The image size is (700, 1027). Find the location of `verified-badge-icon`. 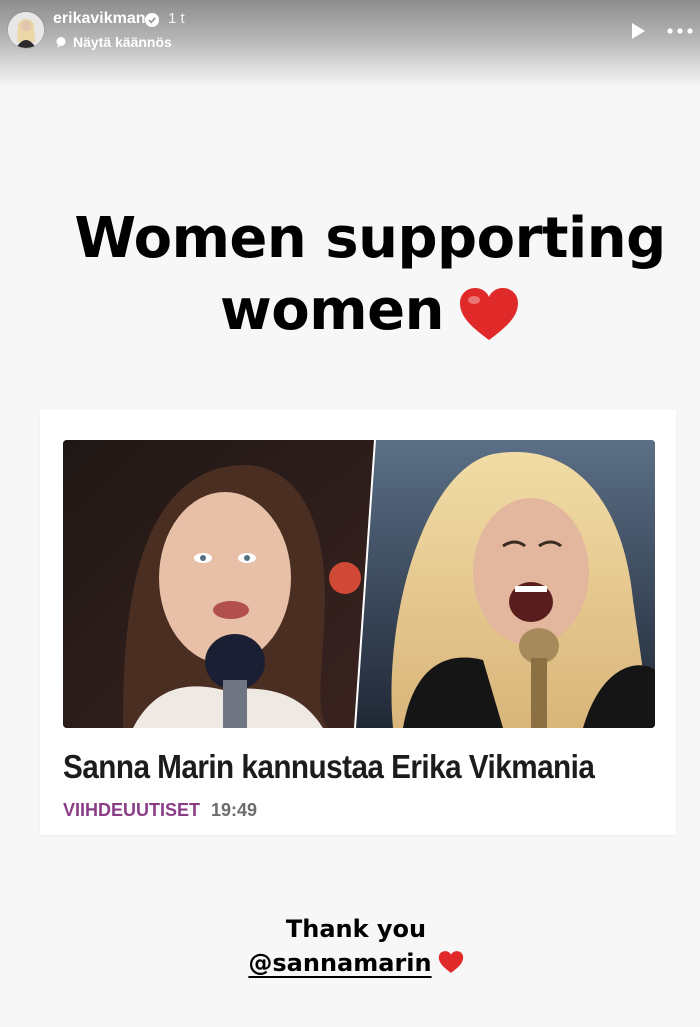

verified-badge-icon is located at coordinates (152, 20).